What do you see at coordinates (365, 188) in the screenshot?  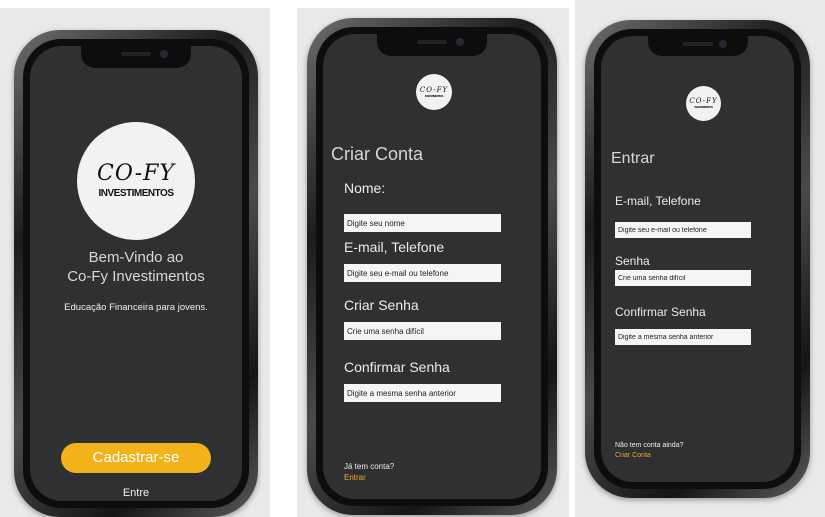 I see `name-label: Nome:` at bounding box center [365, 188].